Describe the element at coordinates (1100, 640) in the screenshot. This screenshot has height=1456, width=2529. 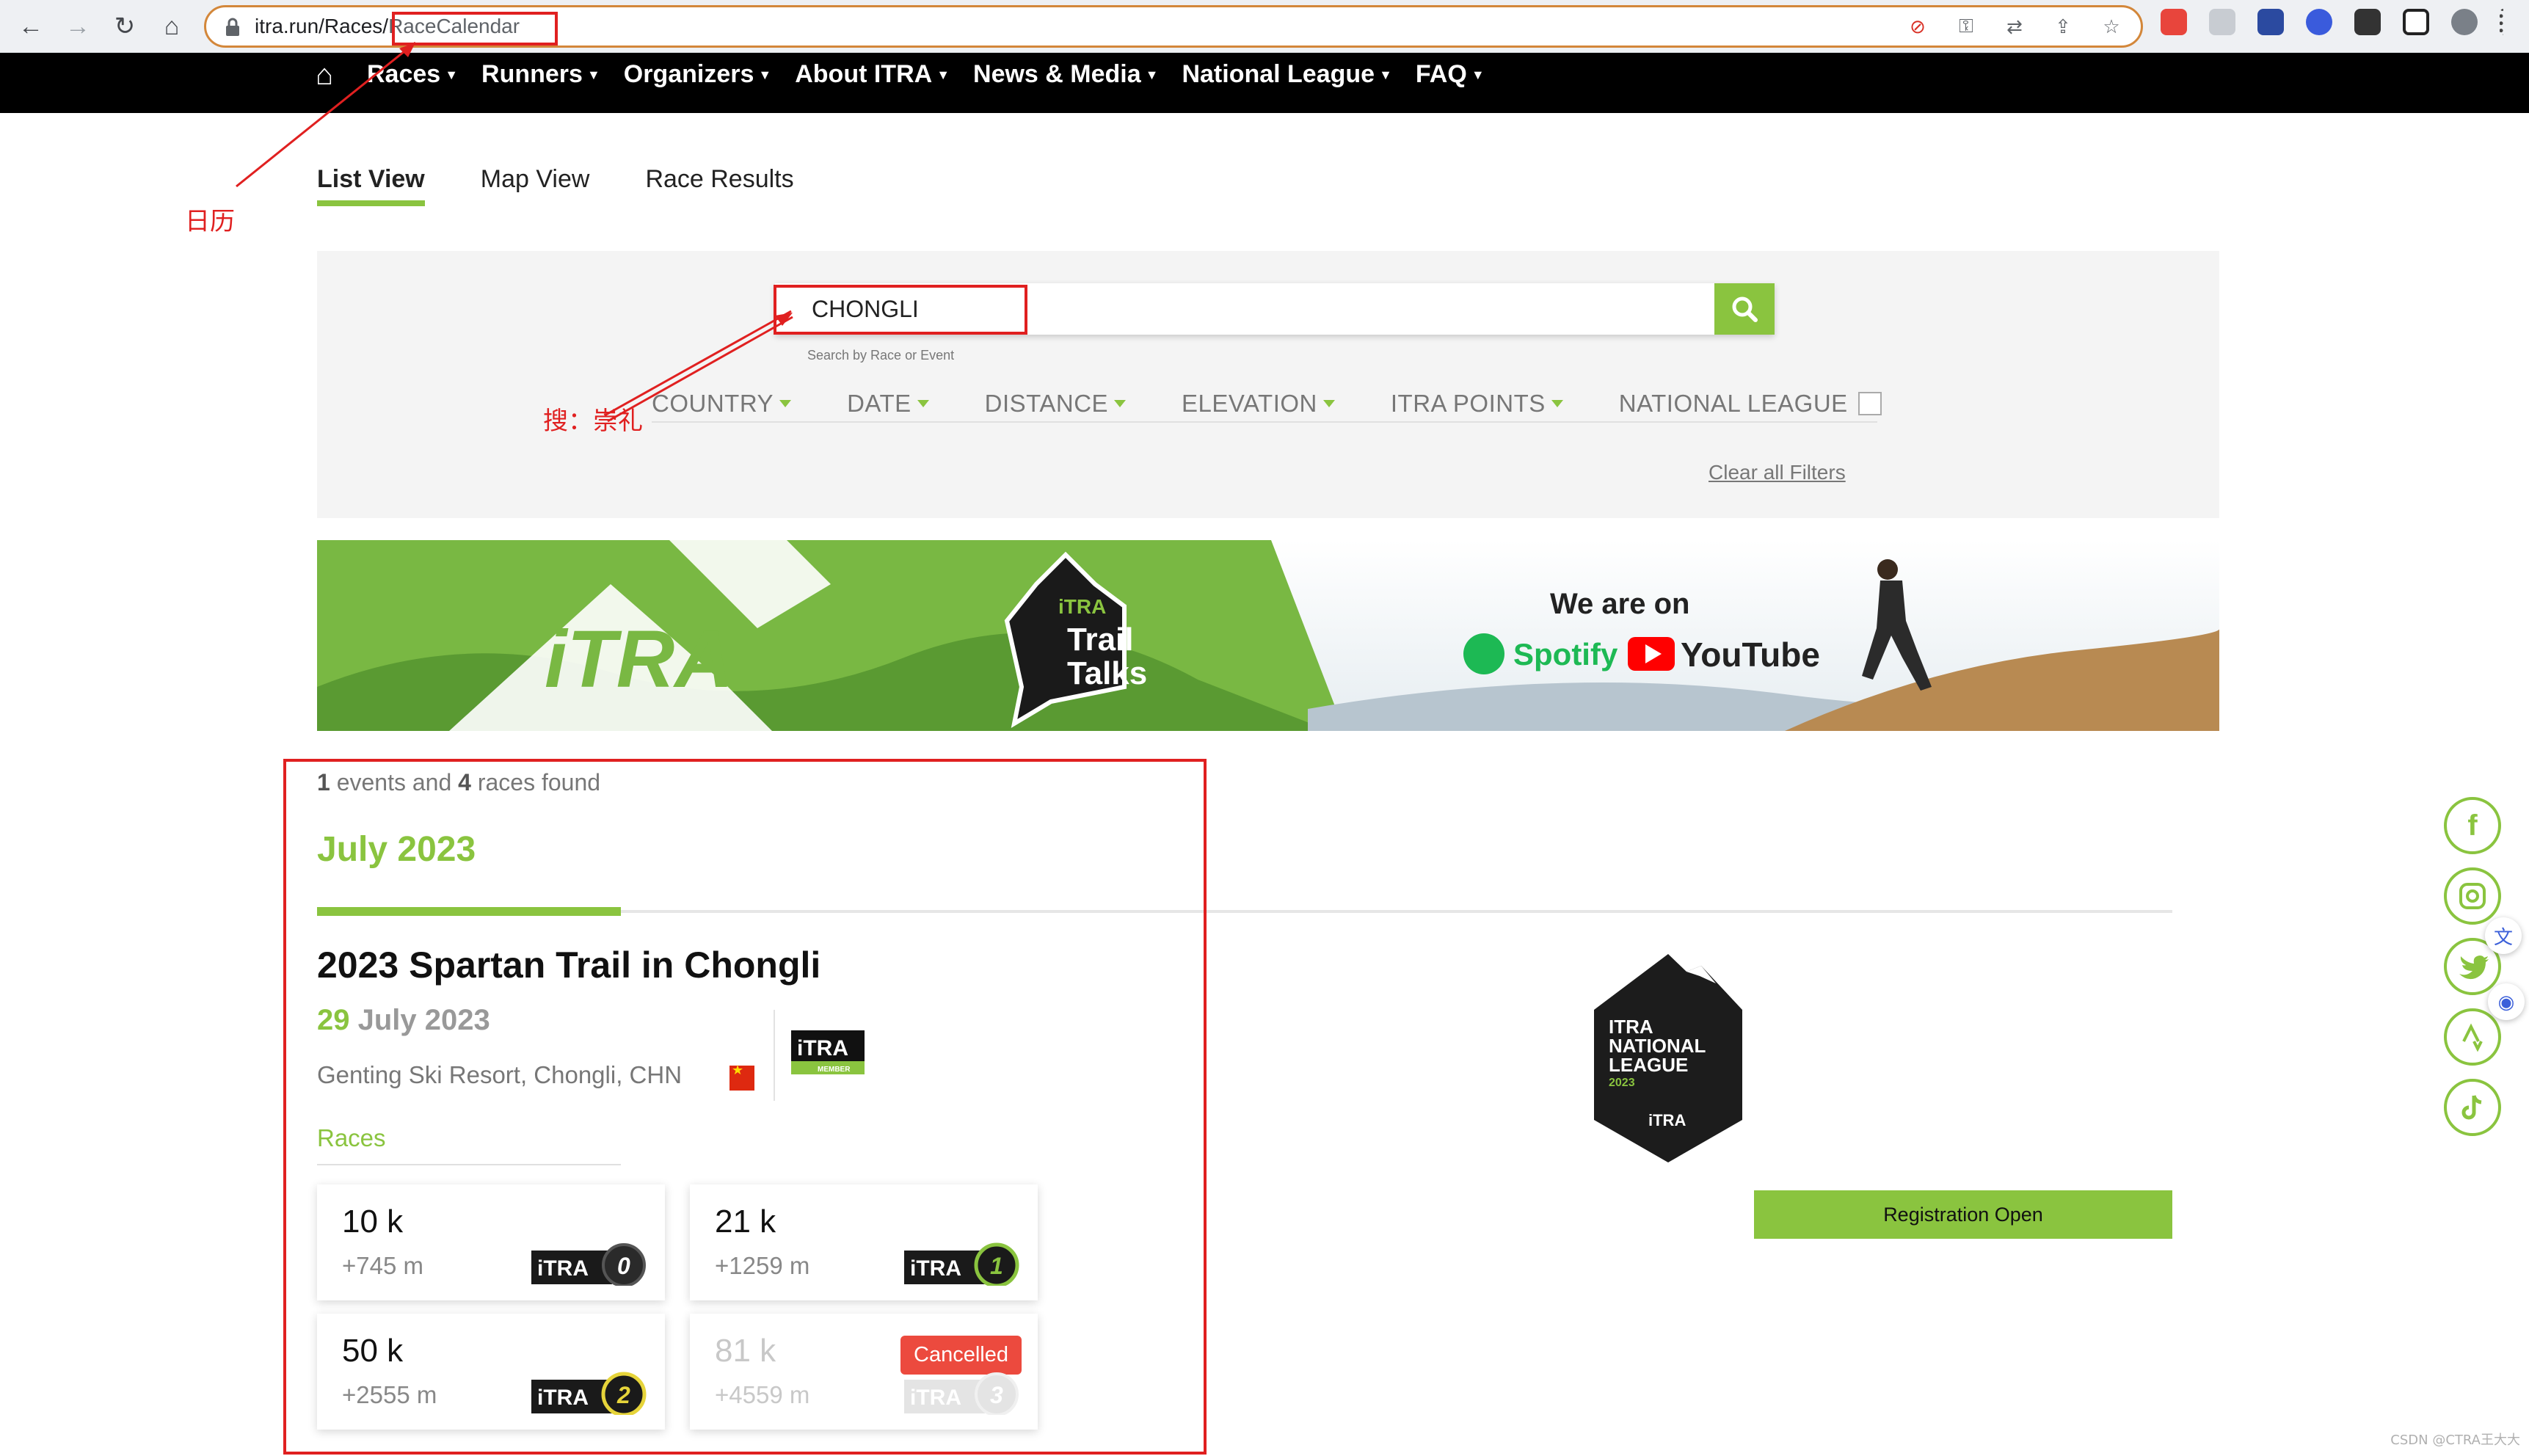
I see `svg-text: Trail` at that location.